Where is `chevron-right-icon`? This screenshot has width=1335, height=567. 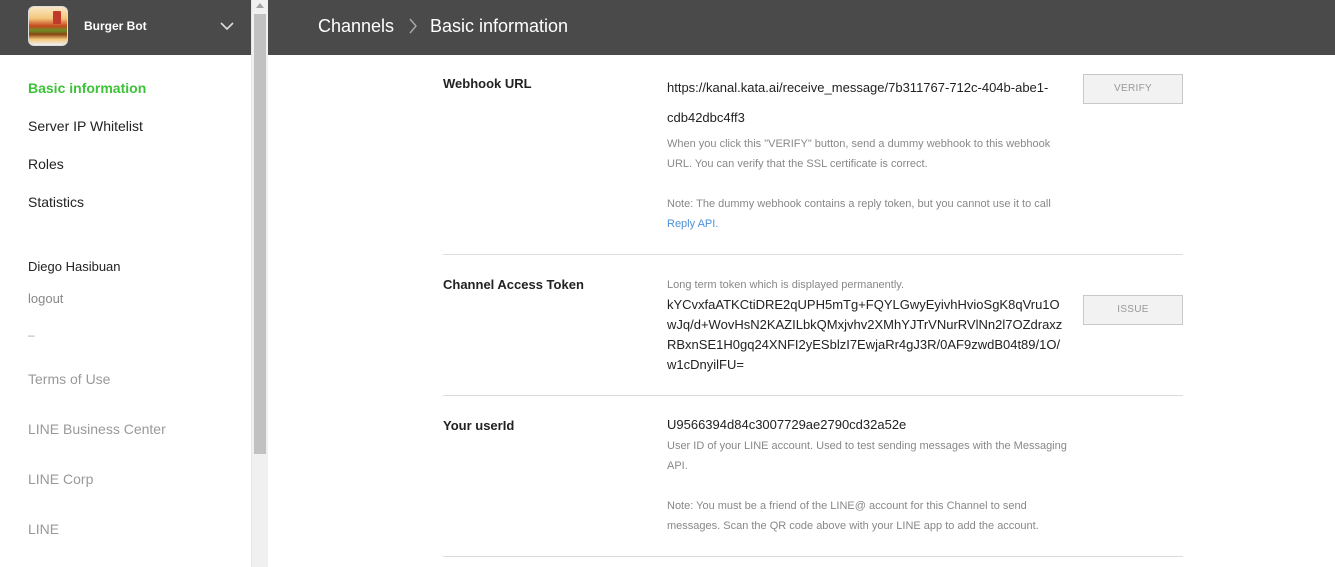
chevron-right-icon is located at coordinates (413, 26).